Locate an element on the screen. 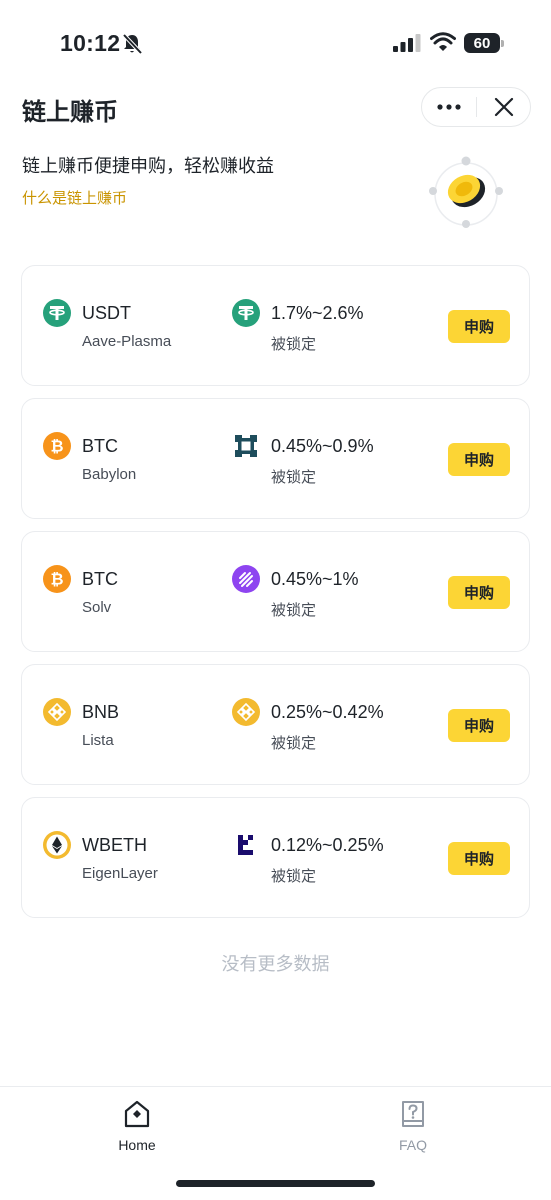 Image resolution: width=551 pixels, height=1200 pixels. apr-range: 1.7%~2.6% is located at coordinates (317, 313).